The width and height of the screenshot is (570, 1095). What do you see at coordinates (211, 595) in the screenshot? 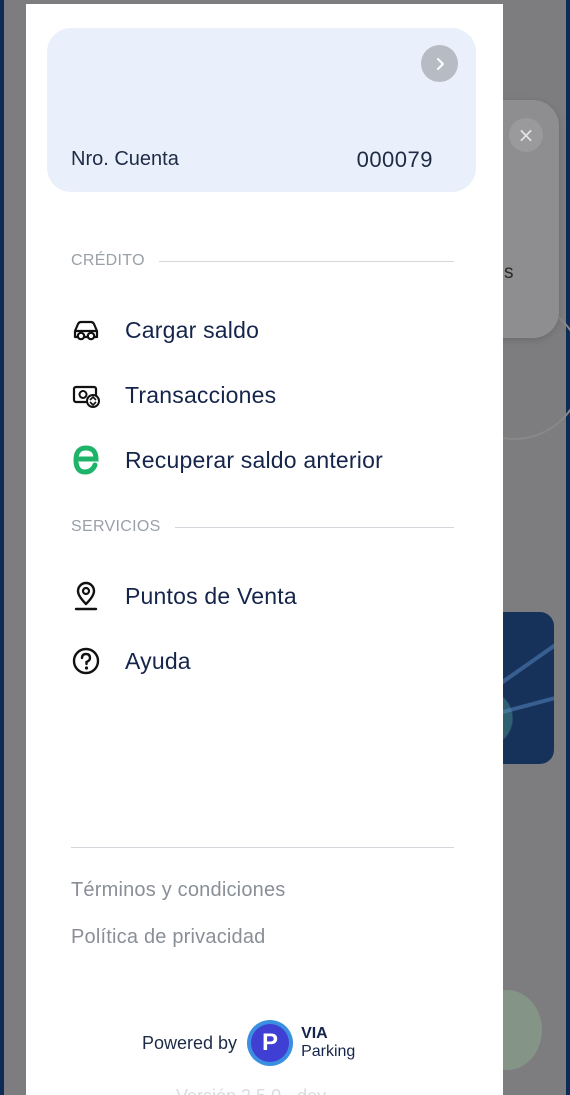
I see `menu-label: Puntos de Venta` at bounding box center [211, 595].